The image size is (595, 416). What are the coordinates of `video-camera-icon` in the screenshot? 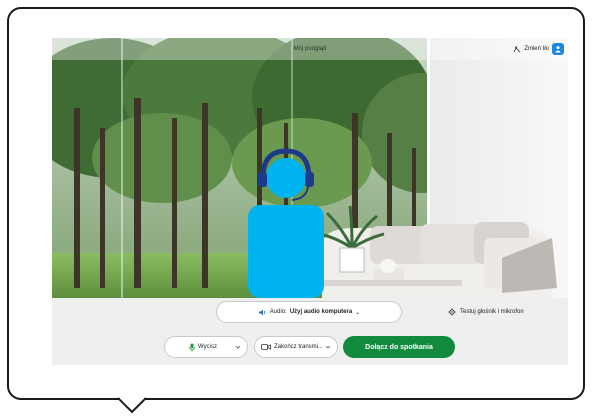 It's located at (266, 347).